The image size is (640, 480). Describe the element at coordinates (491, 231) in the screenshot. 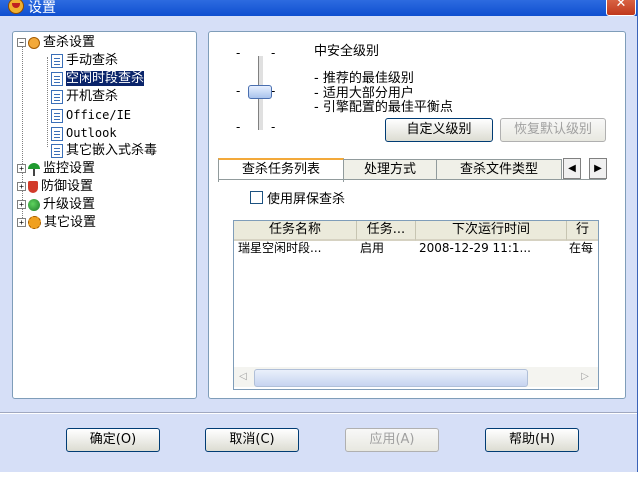

I see `column-header-next-run-time: 下次运行时间` at that location.